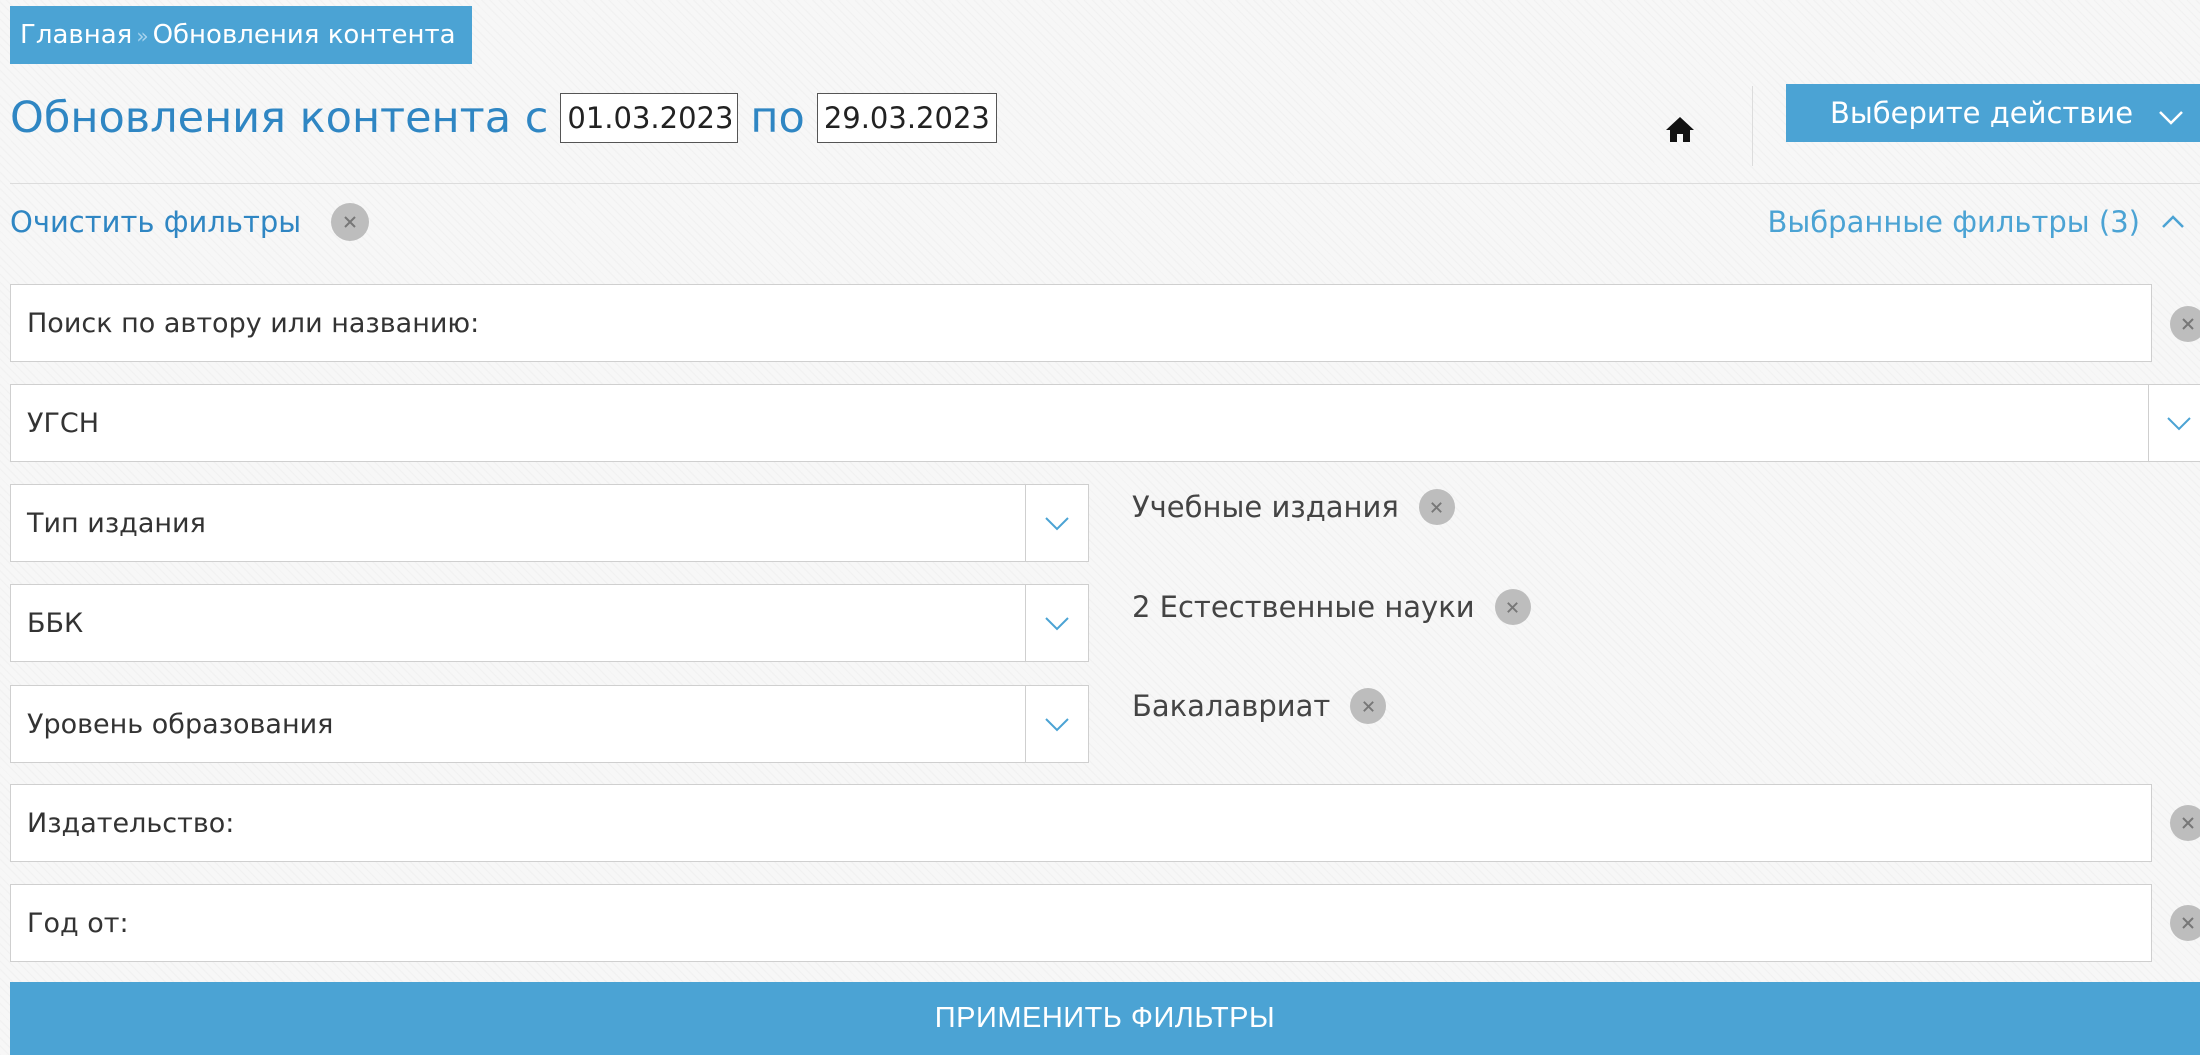 The height and width of the screenshot is (1055, 2200). I want to click on education-level-label: Уровень образования, so click(180, 724).